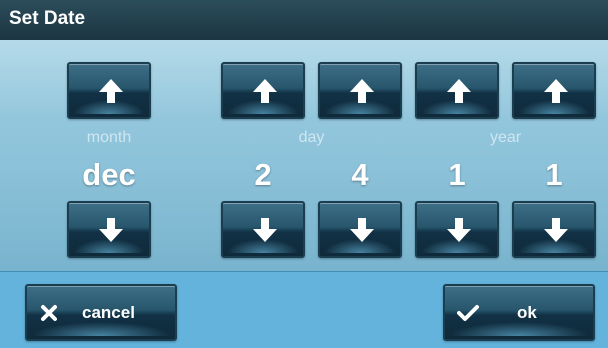 This screenshot has height=348, width=608. What do you see at coordinates (263, 174) in the screenshot?
I see `day-tens-value: 2` at bounding box center [263, 174].